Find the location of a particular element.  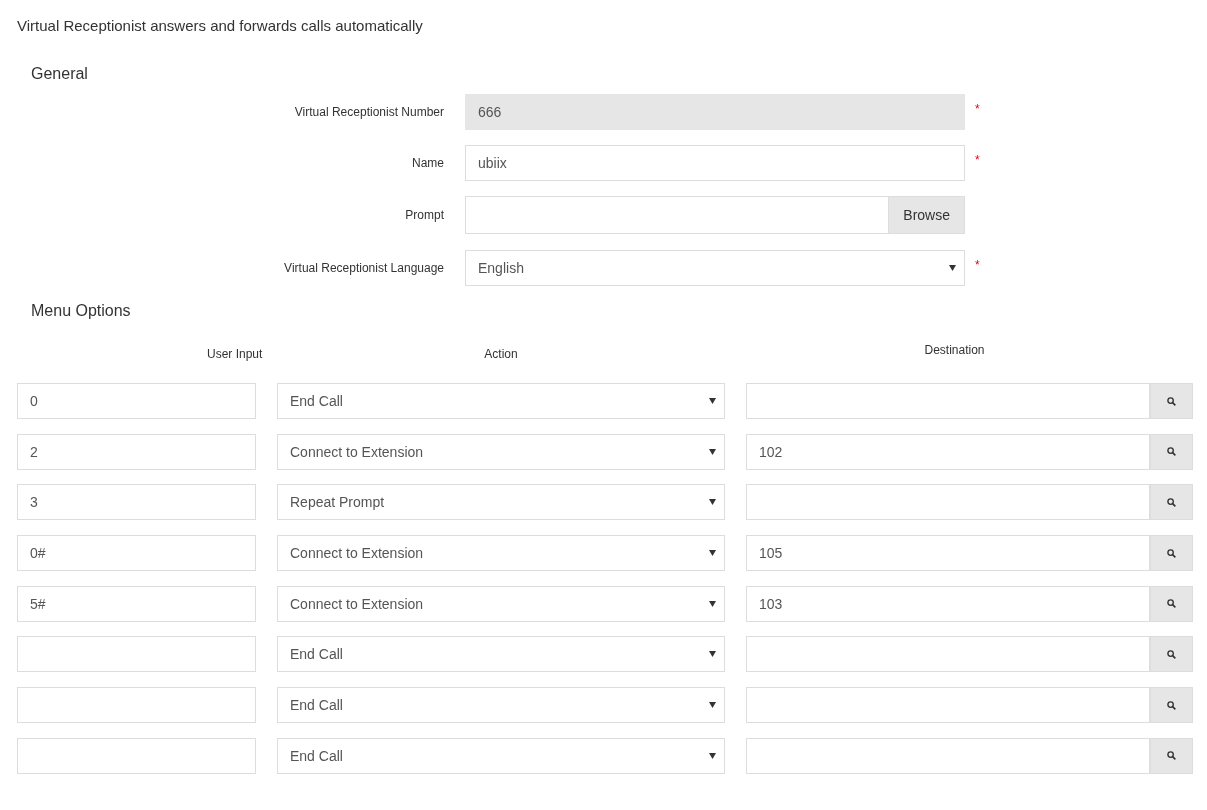

section-title: Menu Options is located at coordinates (81, 311).